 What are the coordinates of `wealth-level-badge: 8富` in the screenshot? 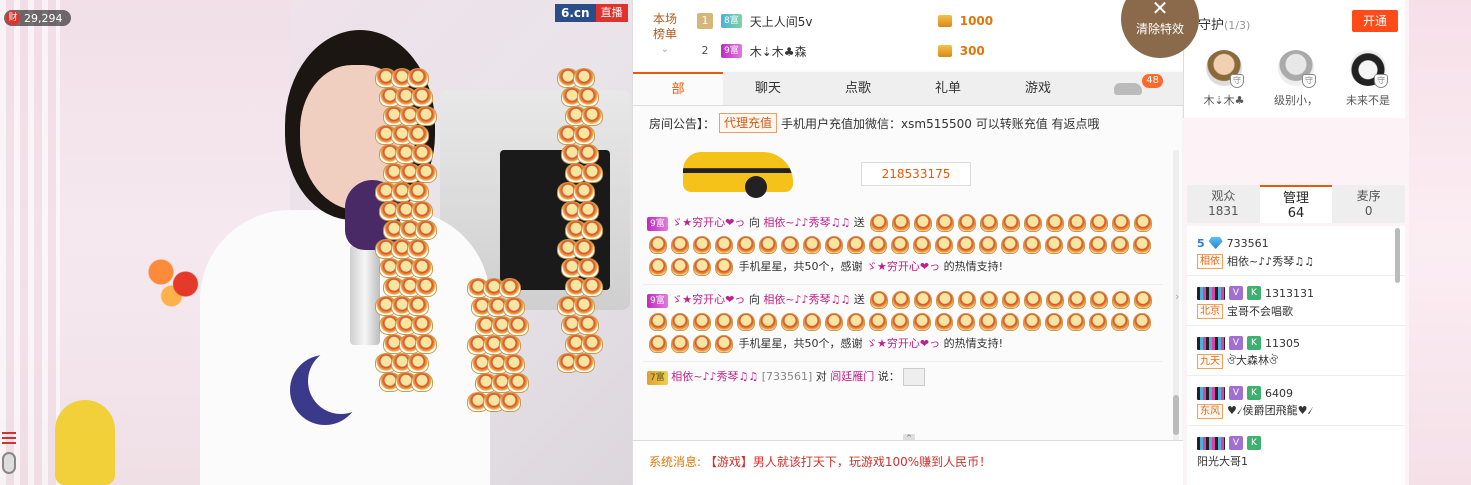 It's located at (731, 21).